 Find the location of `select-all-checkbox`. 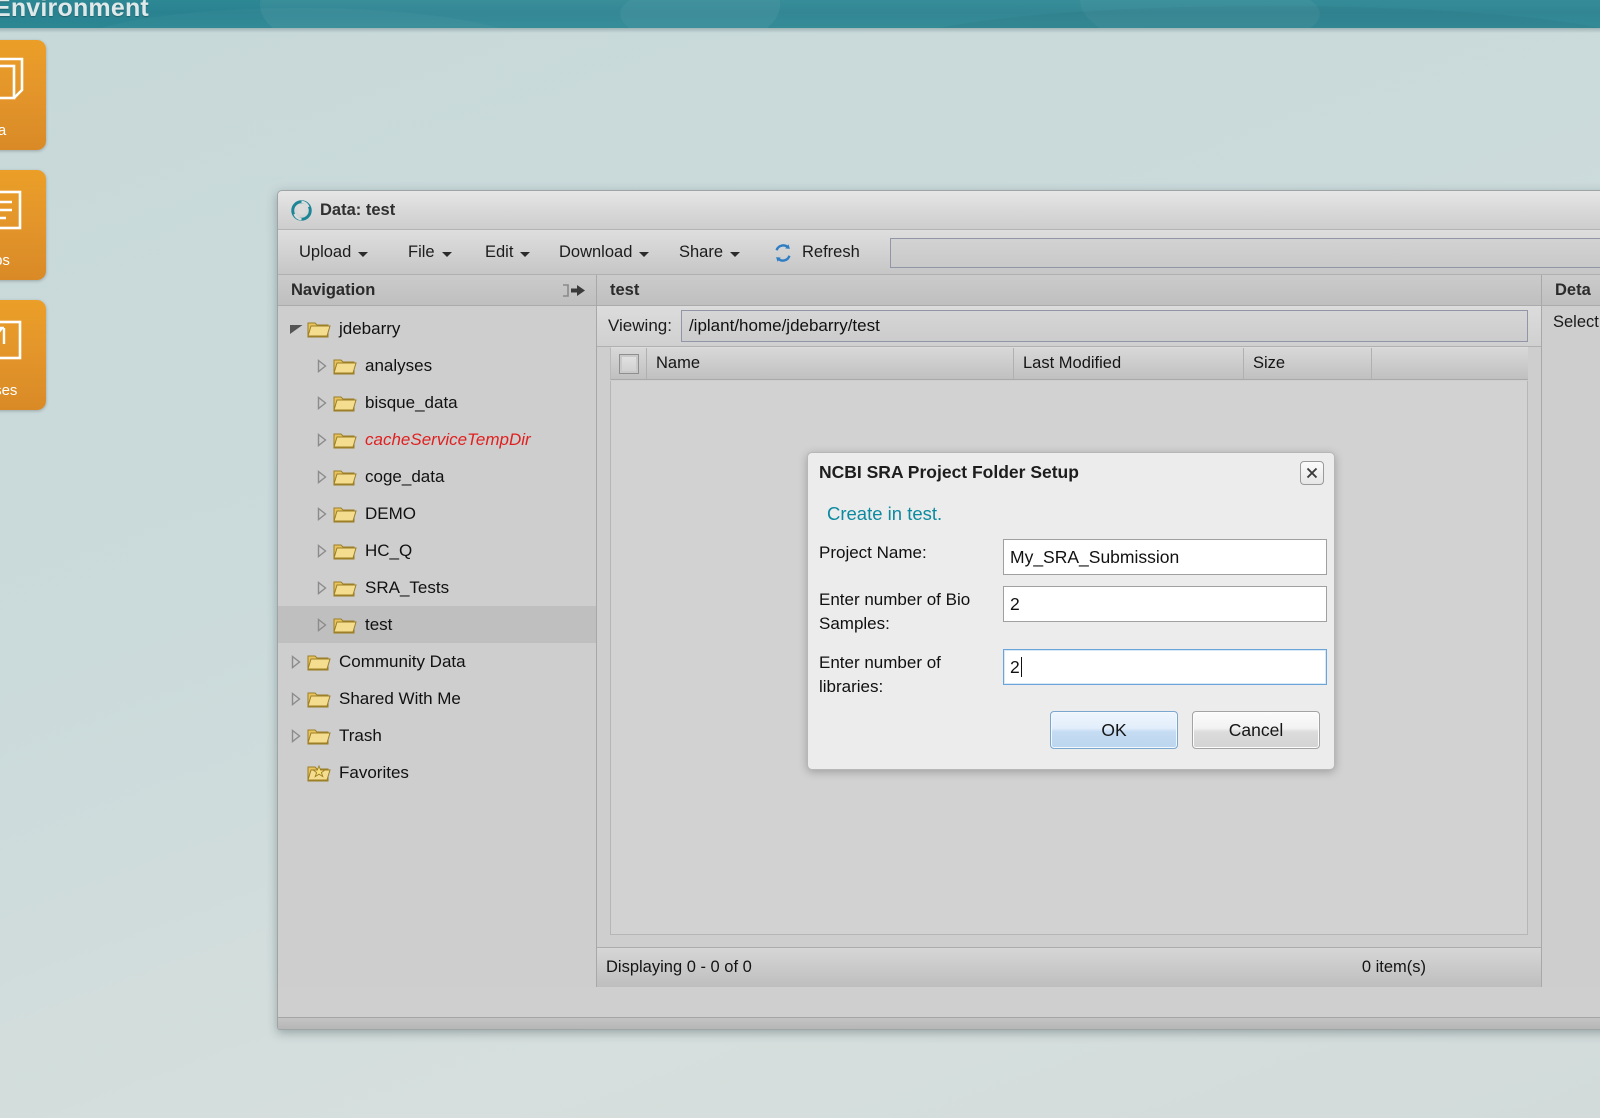

select-all-checkbox is located at coordinates (628, 363).